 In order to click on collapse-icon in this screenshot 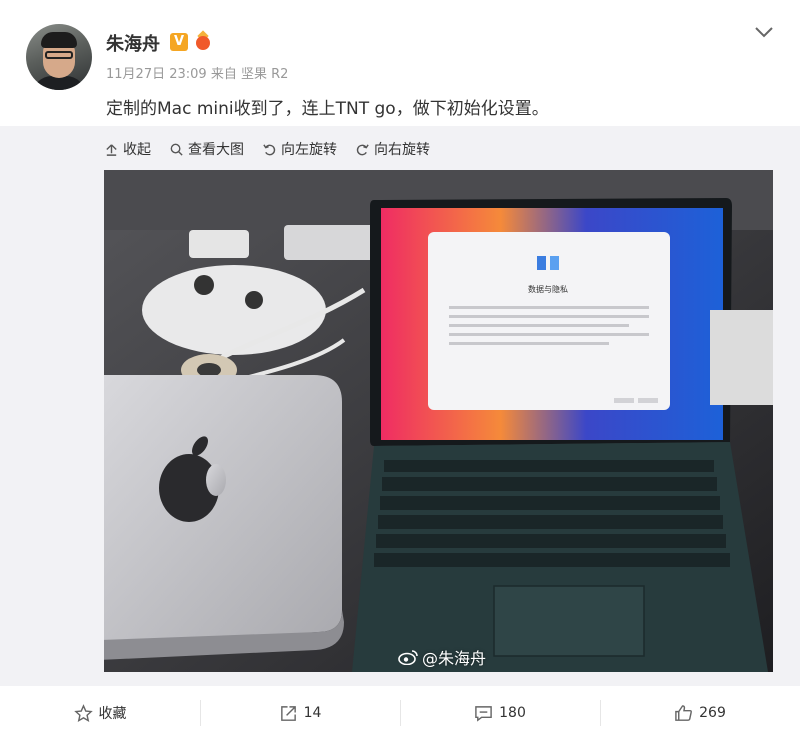, I will do `click(111, 149)`.